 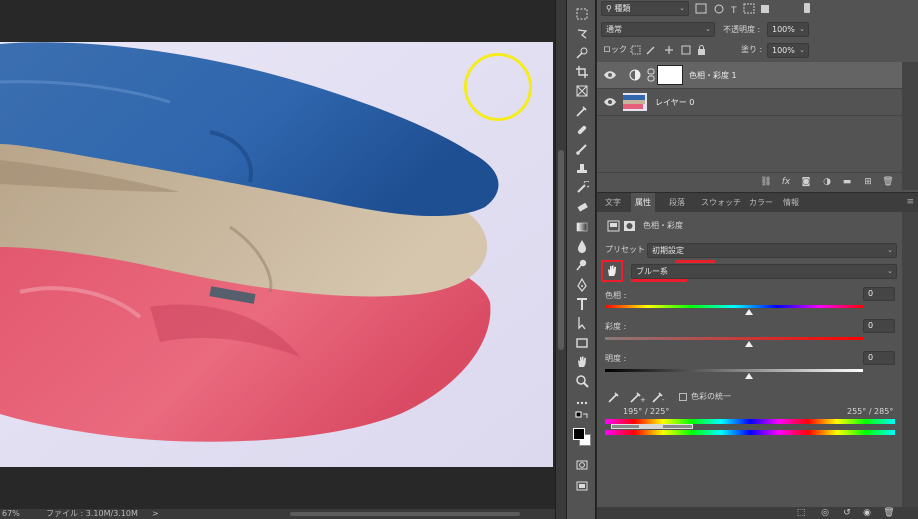 I want to click on channel-value: ブルー系, so click(x=652, y=271).